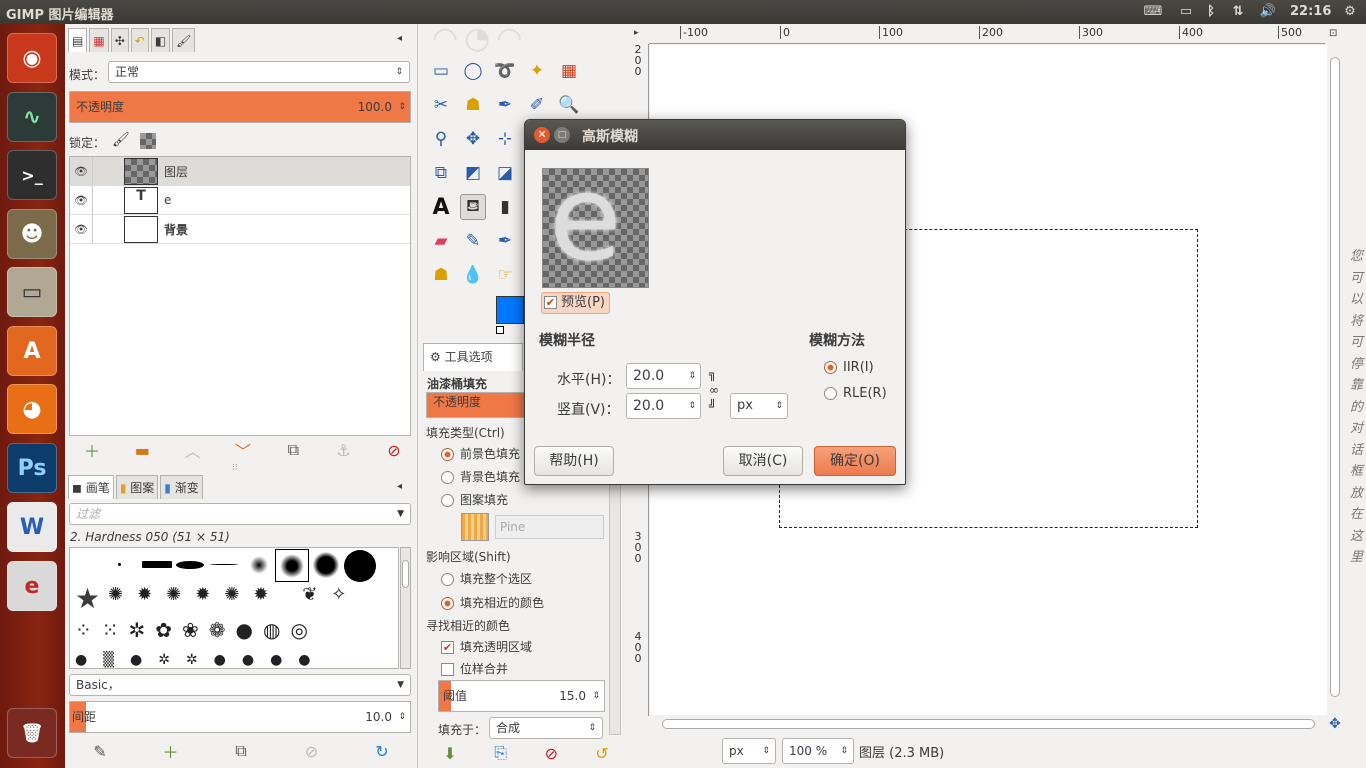 Image resolution: width=1366 pixels, height=768 pixels. Describe the element at coordinates (243, 450) in the screenshot. I see `lower-layer-icon: ﹀` at that location.